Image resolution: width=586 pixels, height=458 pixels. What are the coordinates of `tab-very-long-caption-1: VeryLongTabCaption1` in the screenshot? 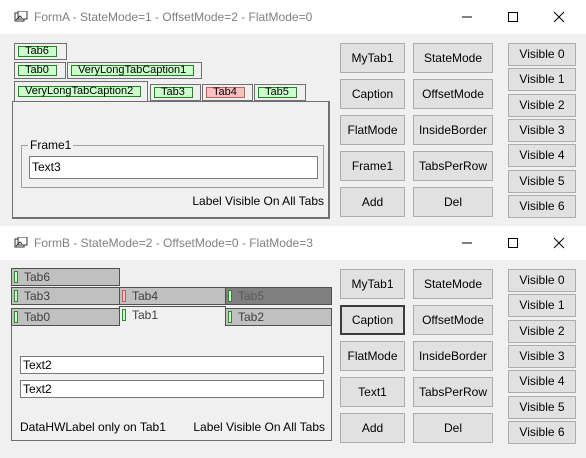 It's located at (134, 70).